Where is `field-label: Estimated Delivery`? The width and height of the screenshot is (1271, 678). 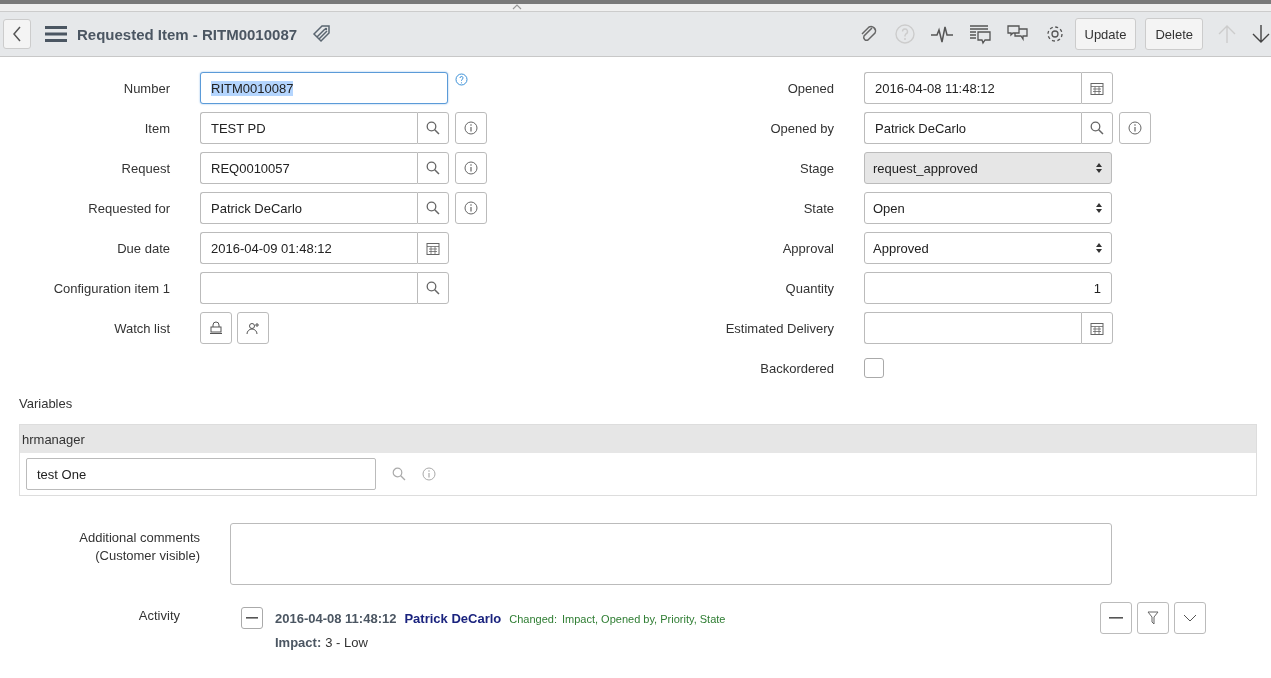
field-label: Estimated Delivery is located at coordinates (779, 328).